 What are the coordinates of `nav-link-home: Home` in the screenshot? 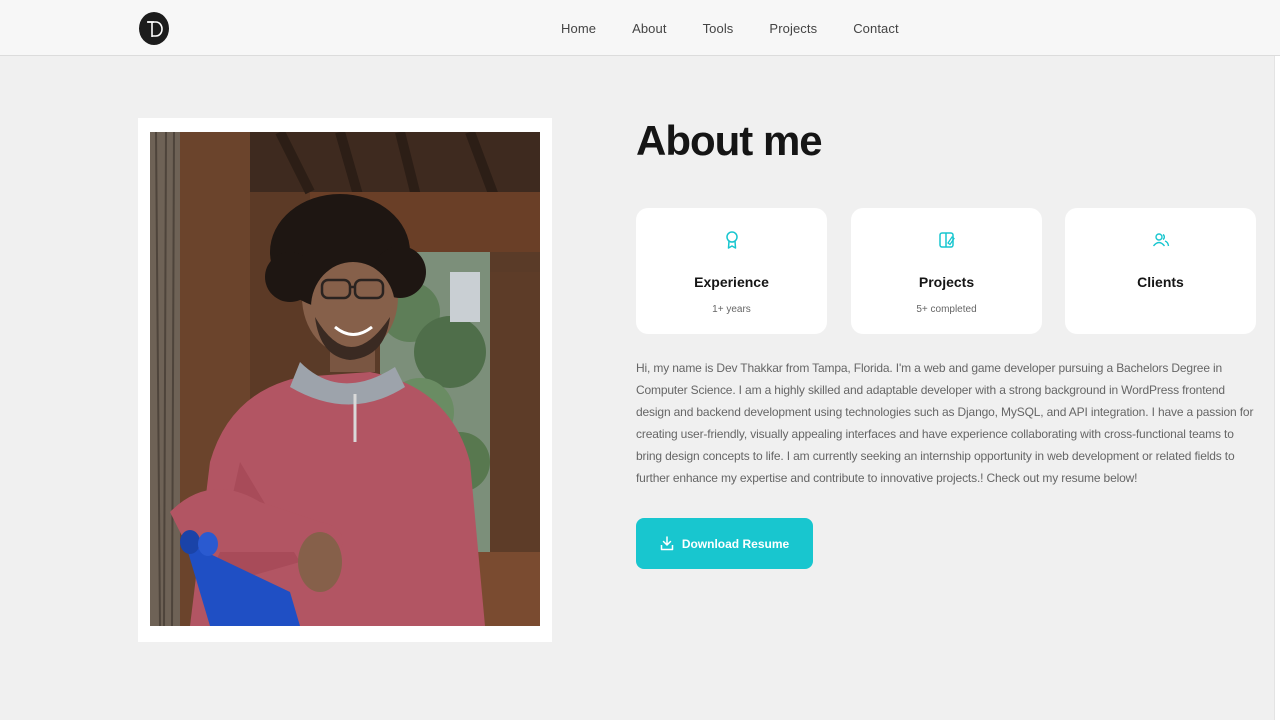 It's located at (578, 28).